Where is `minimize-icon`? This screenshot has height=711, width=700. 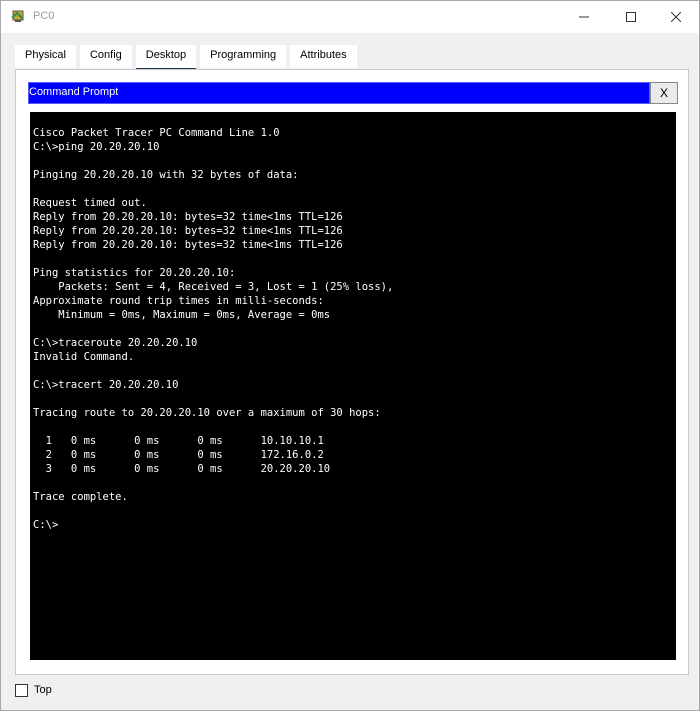 minimize-icon is located at coordinates (584, 17).